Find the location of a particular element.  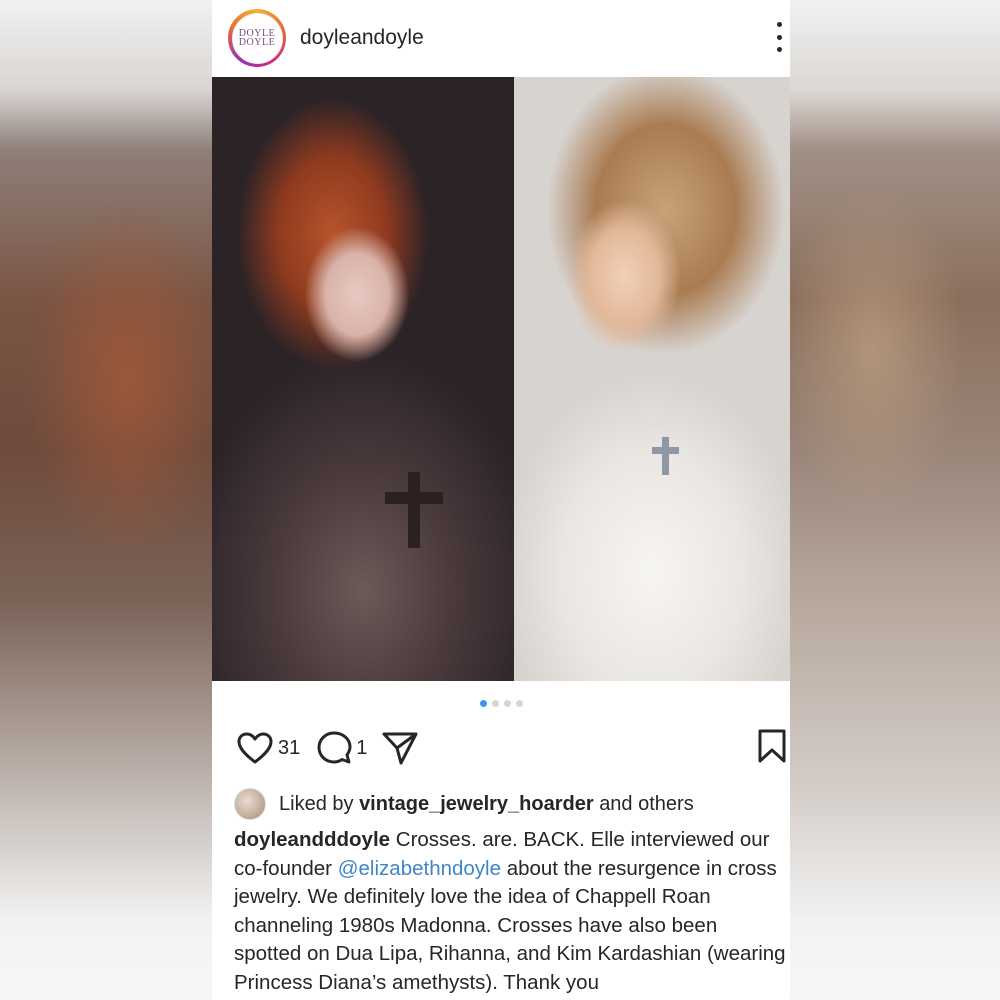

share-button is located at coordinates (400, 748).